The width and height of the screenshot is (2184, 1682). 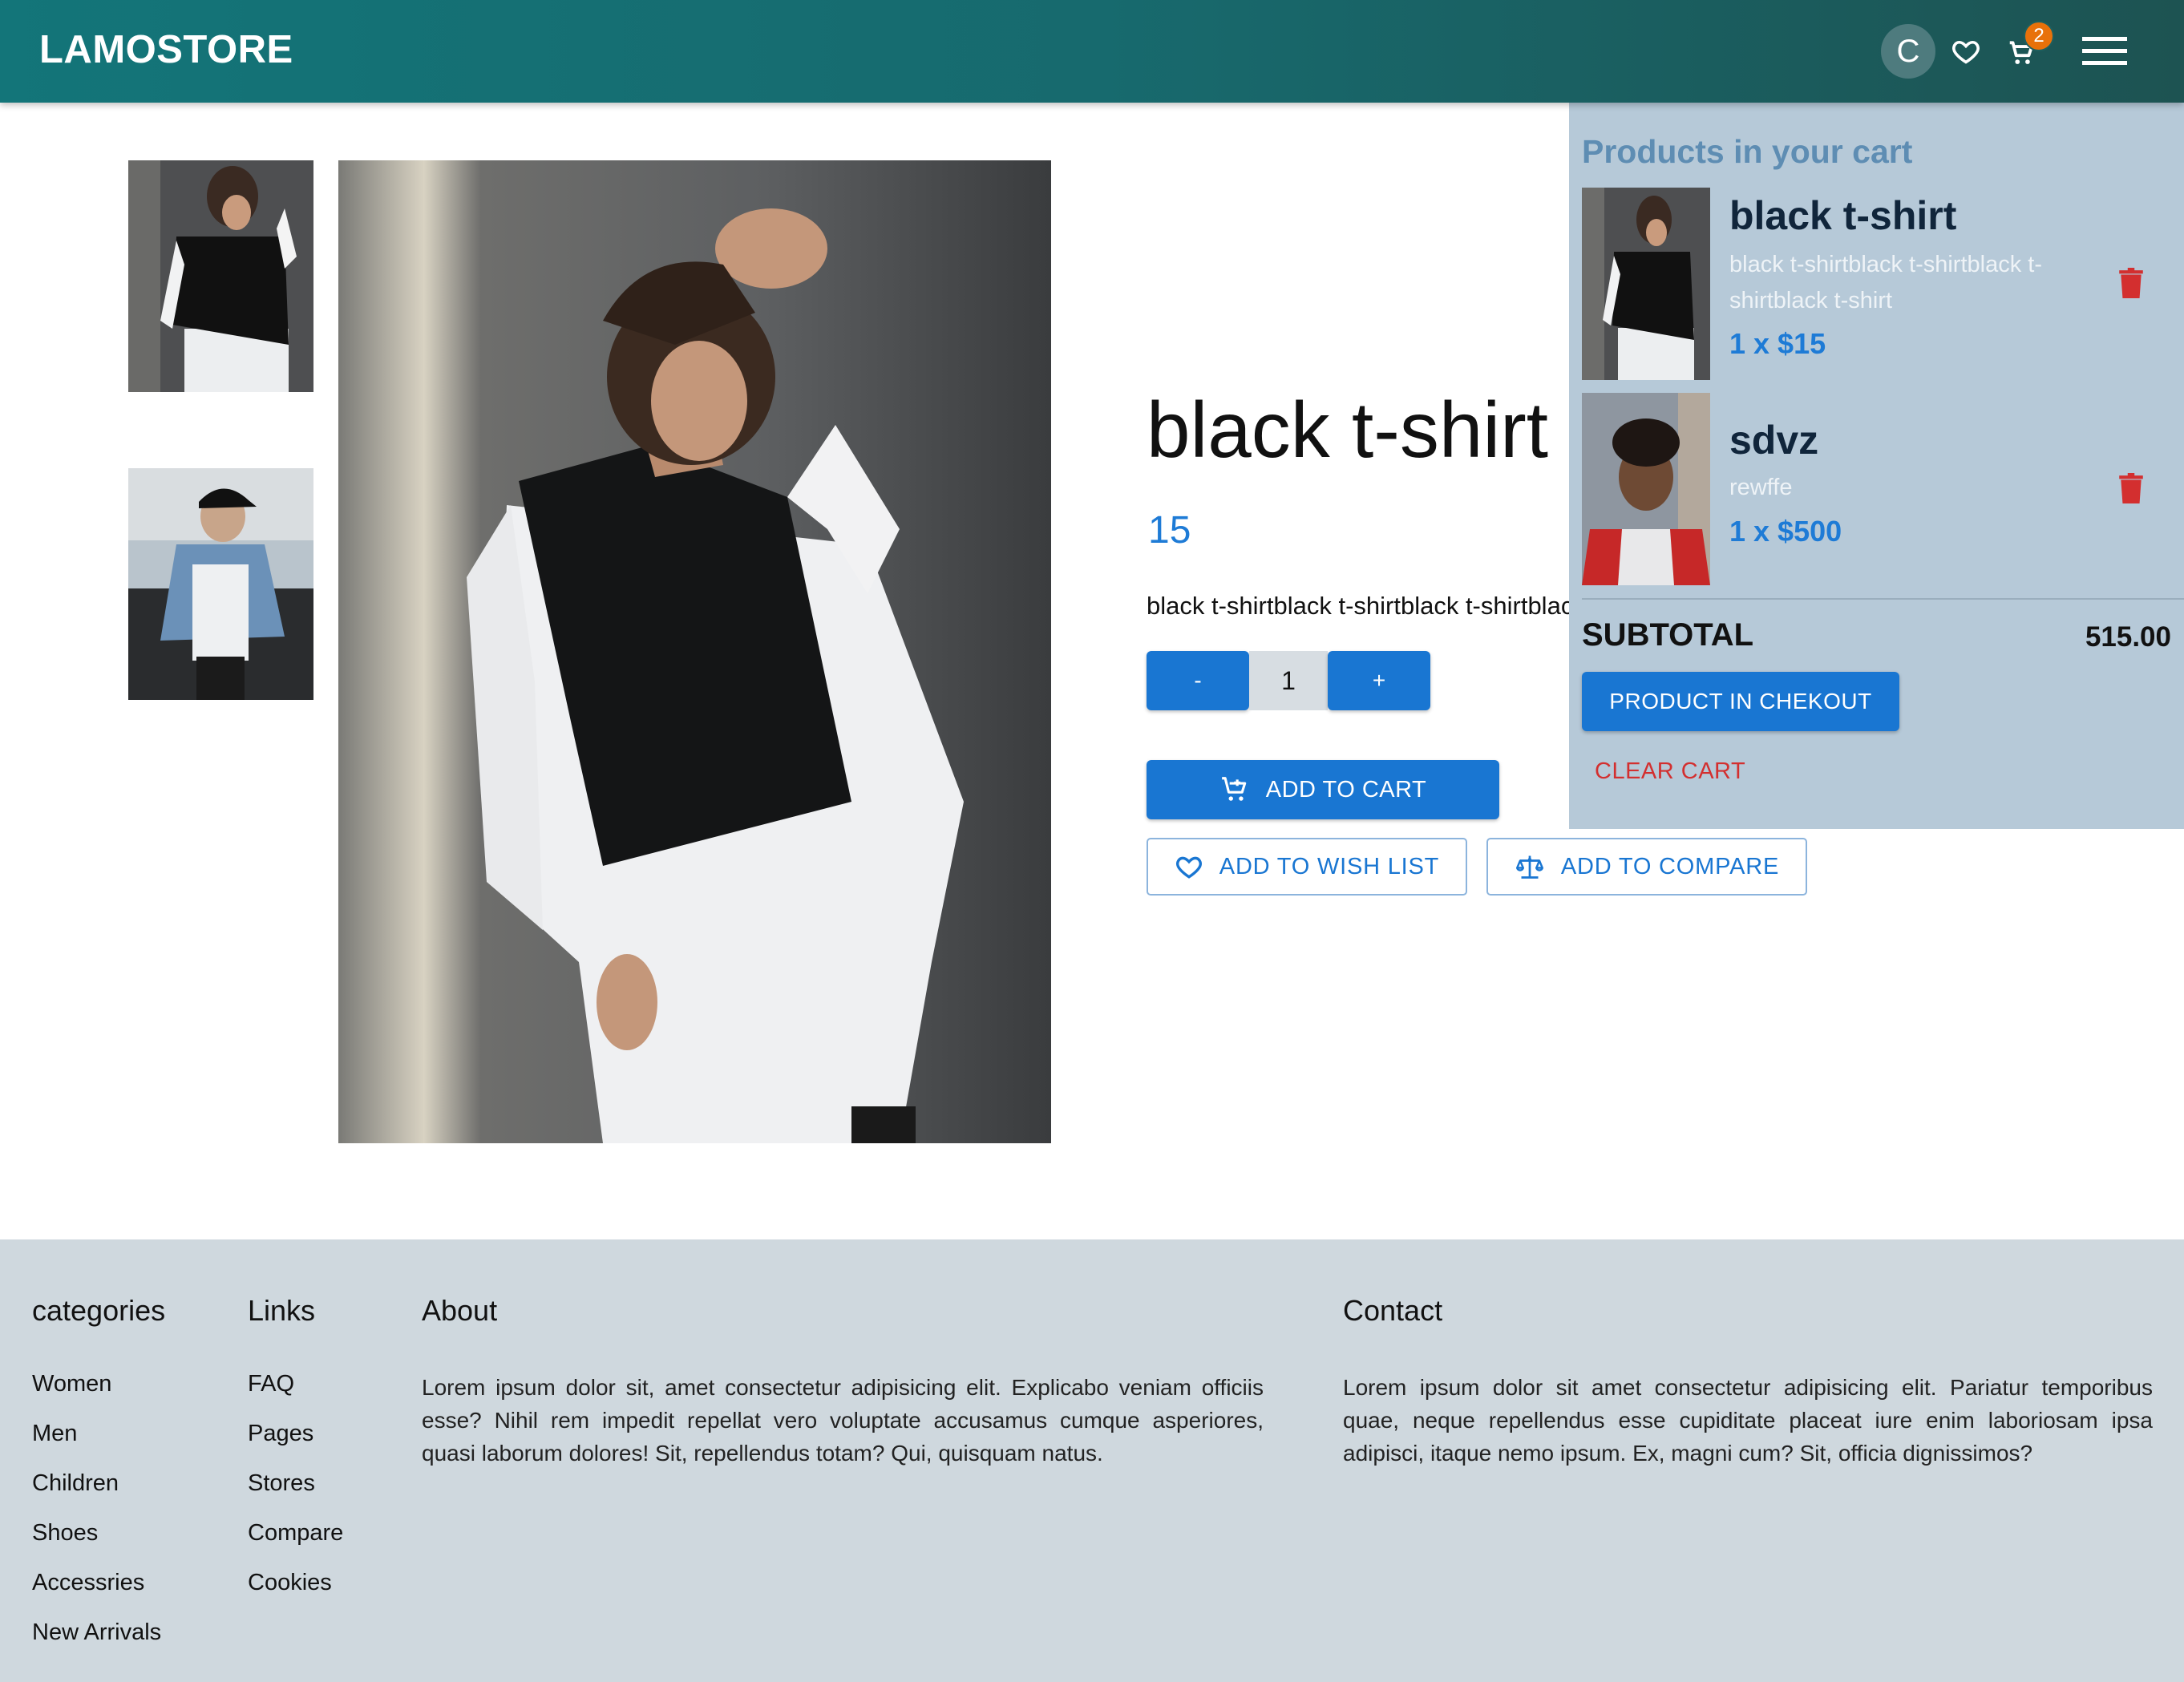 I want to click on checkout-button: PRODUCT IN CHEKOUT, so click(x=1740, y=701).